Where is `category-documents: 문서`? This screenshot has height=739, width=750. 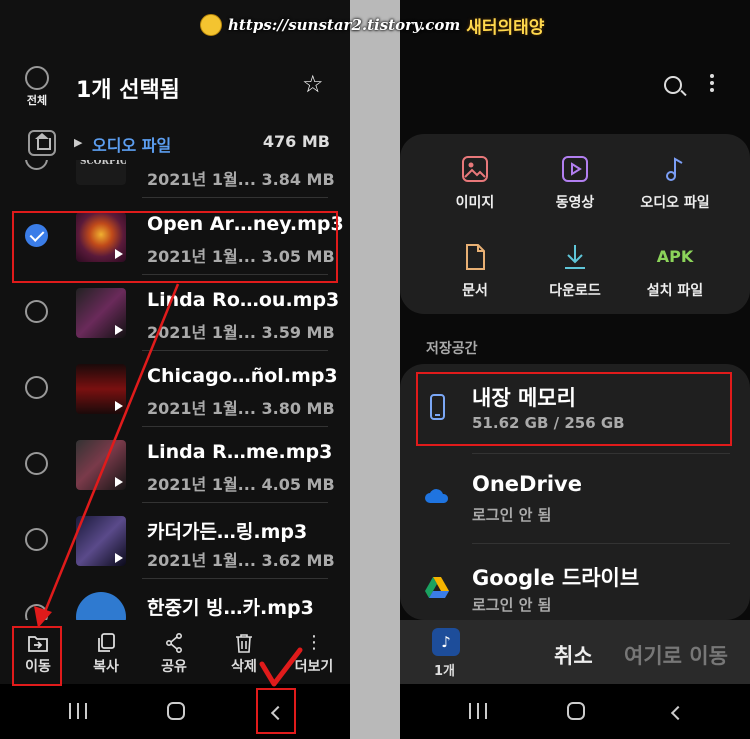
category-documents: 문서 is located at coordinates (475, 269).